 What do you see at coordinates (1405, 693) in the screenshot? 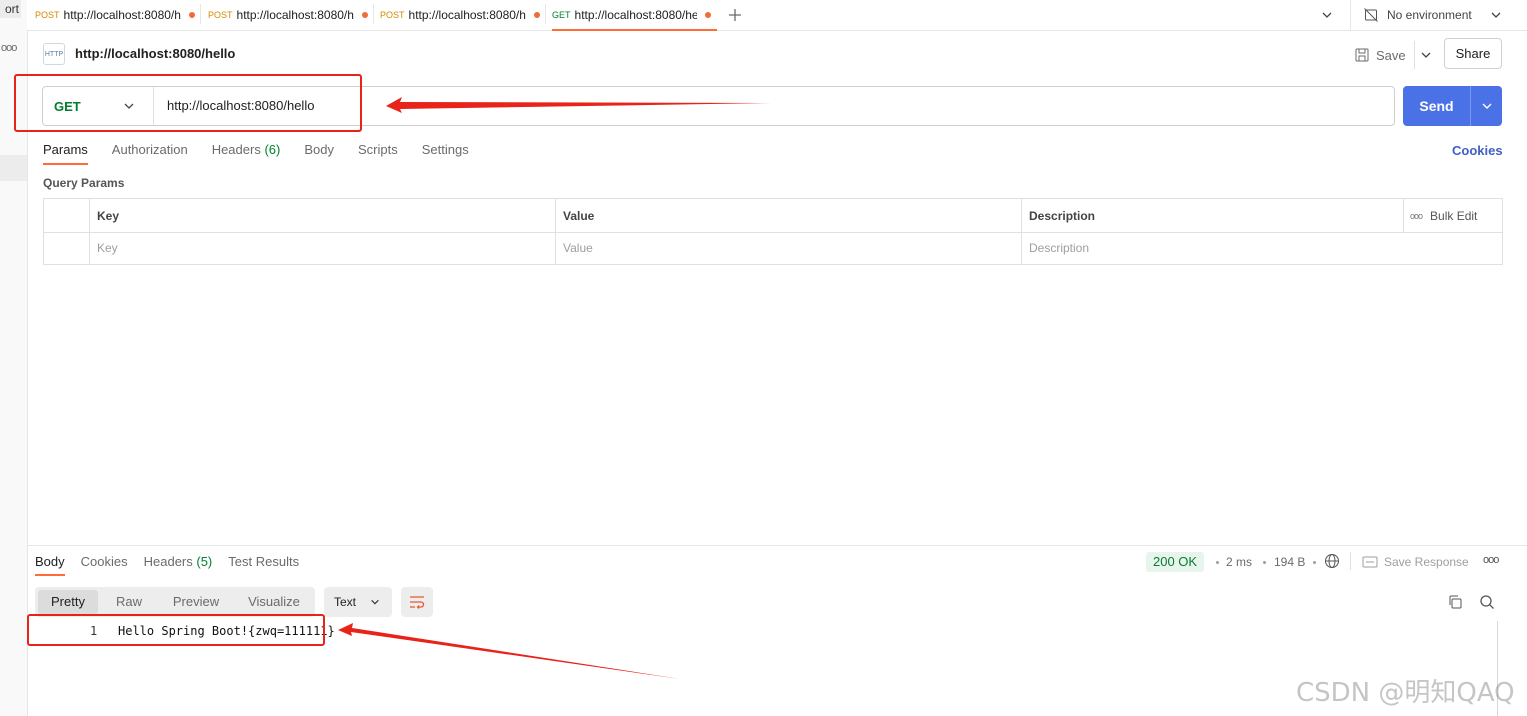
I see `watermark-text: CSDN @明知QAQ` at bounding box center [1405, 693].